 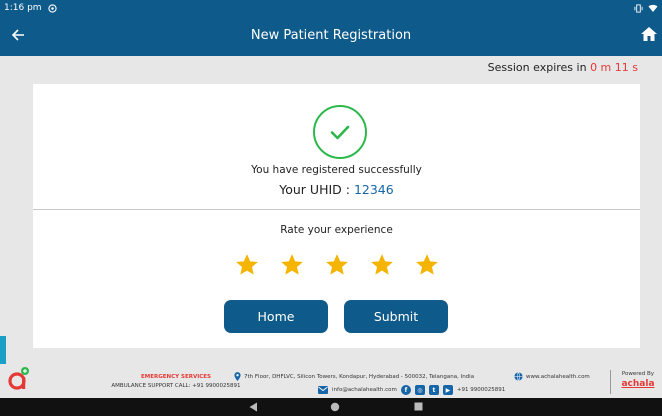 I want to click on status-time: 1:16 pm, so click(x=23, y=8).